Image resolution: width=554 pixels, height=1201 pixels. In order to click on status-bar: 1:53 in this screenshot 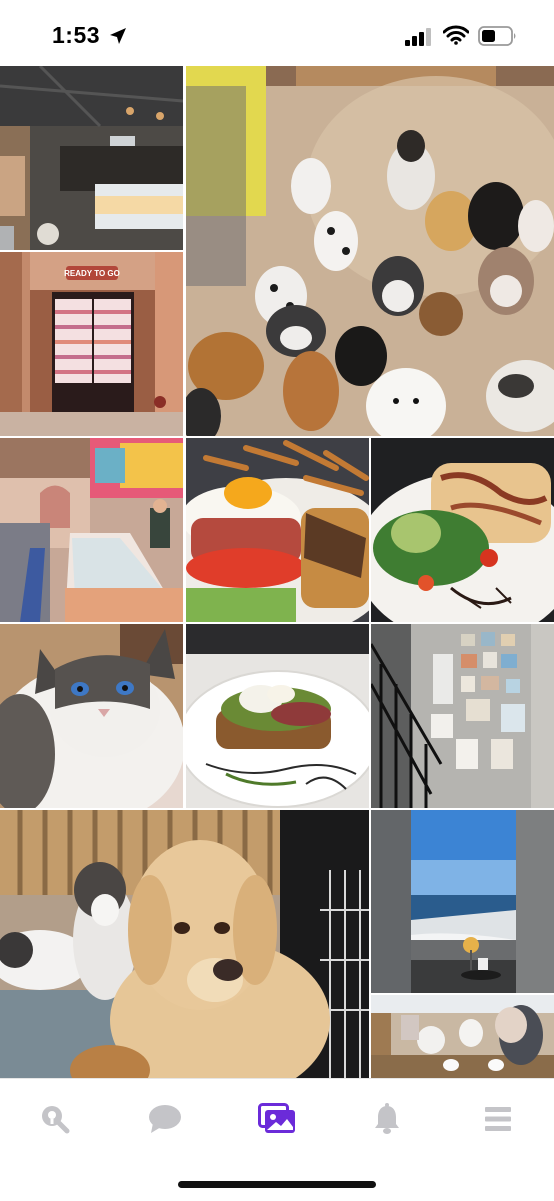, I will do `click(277, 33)`.